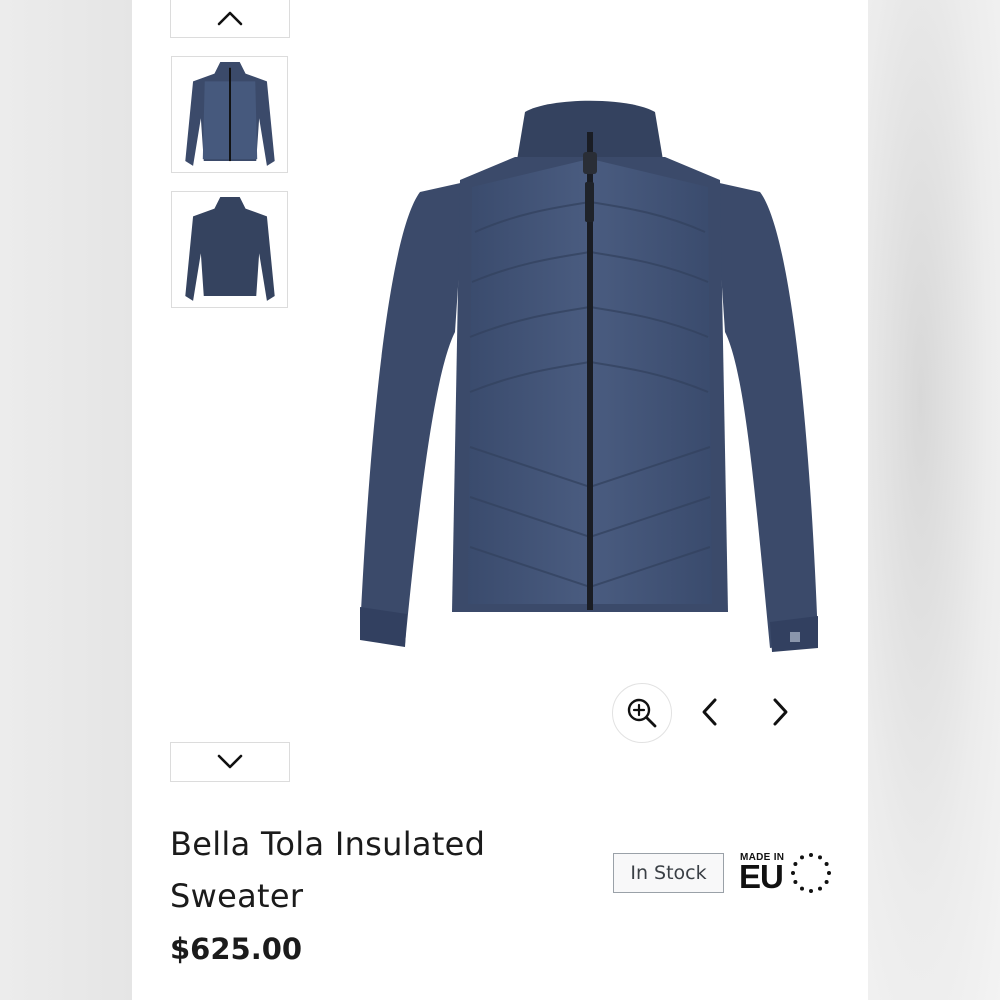 The width and height of the screenshot is (1000, 1000). I want to click on chevron-right-icon, so click(780, 712).